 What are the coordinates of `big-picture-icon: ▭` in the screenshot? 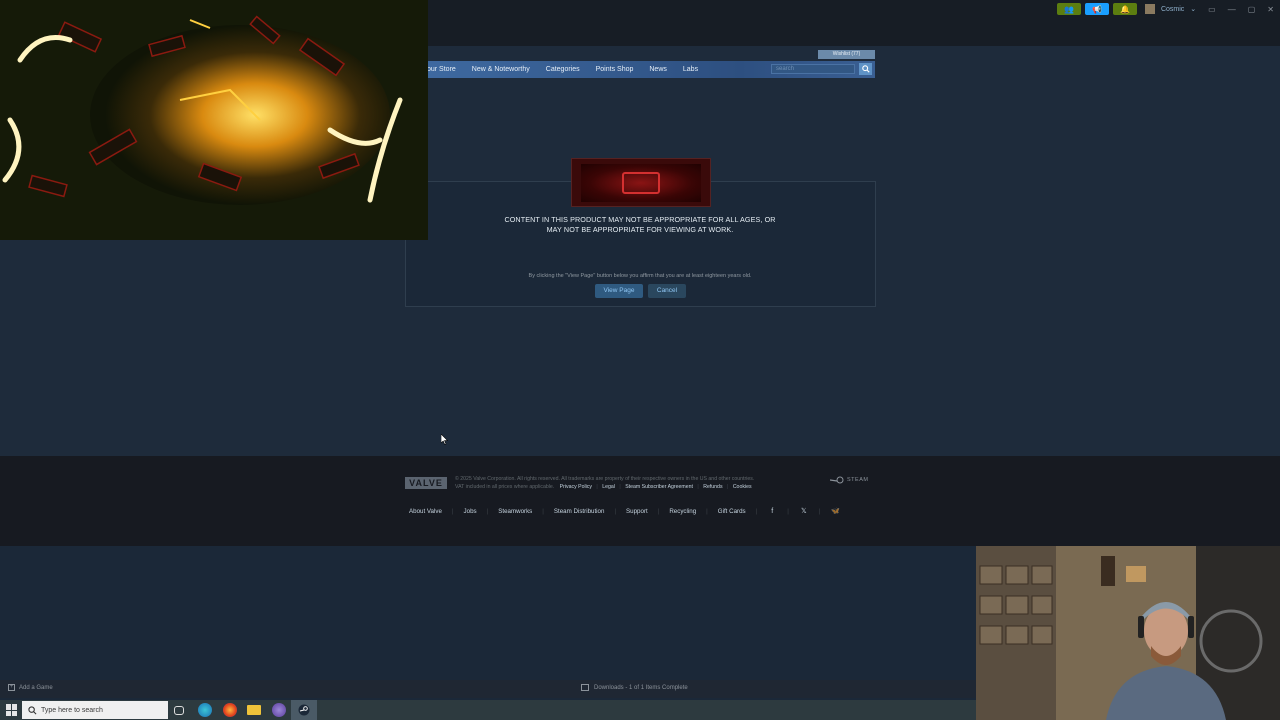 It's located at (1212, 9).